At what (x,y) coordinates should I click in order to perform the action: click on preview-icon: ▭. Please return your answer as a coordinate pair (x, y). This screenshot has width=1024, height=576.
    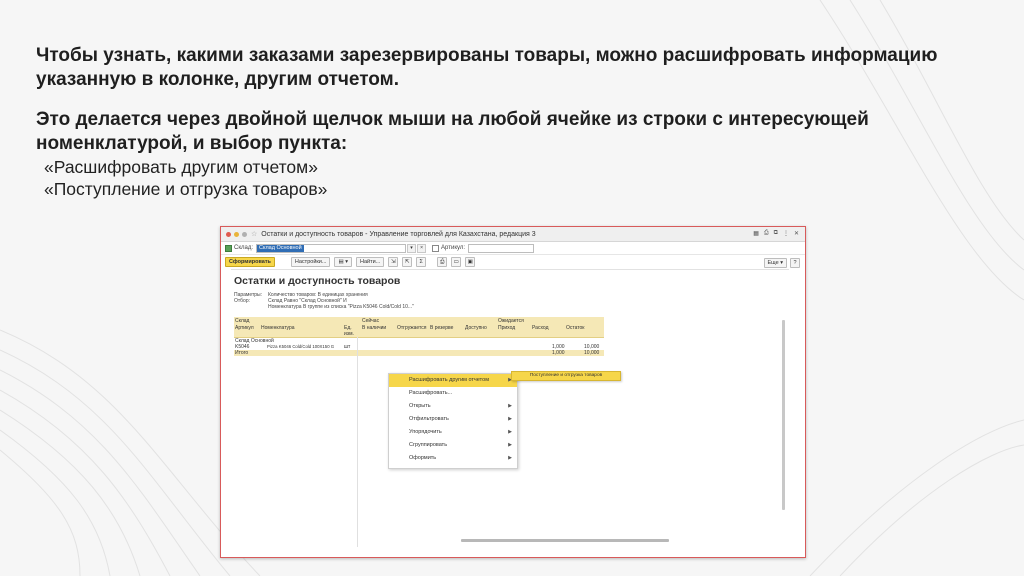
    Looking at the image, I should click on (456, 262).